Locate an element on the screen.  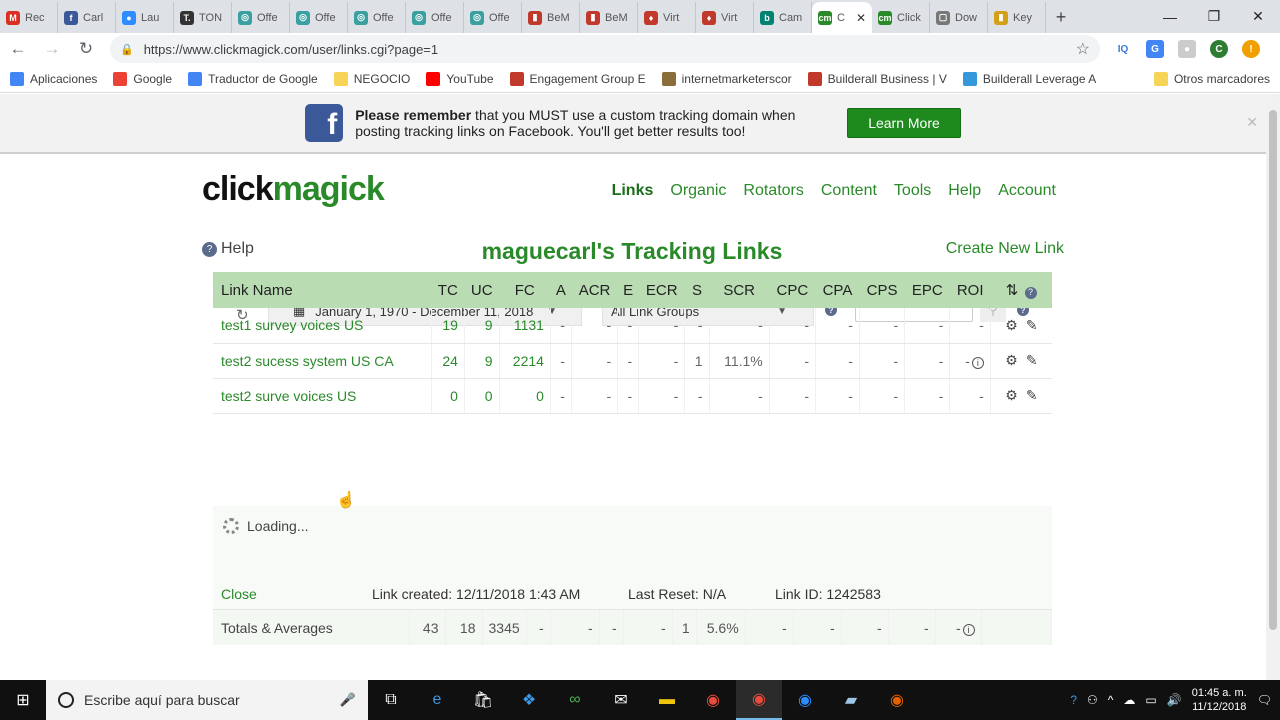
link-name: test2 sucess system US CA is located at coordinates (322, 361).